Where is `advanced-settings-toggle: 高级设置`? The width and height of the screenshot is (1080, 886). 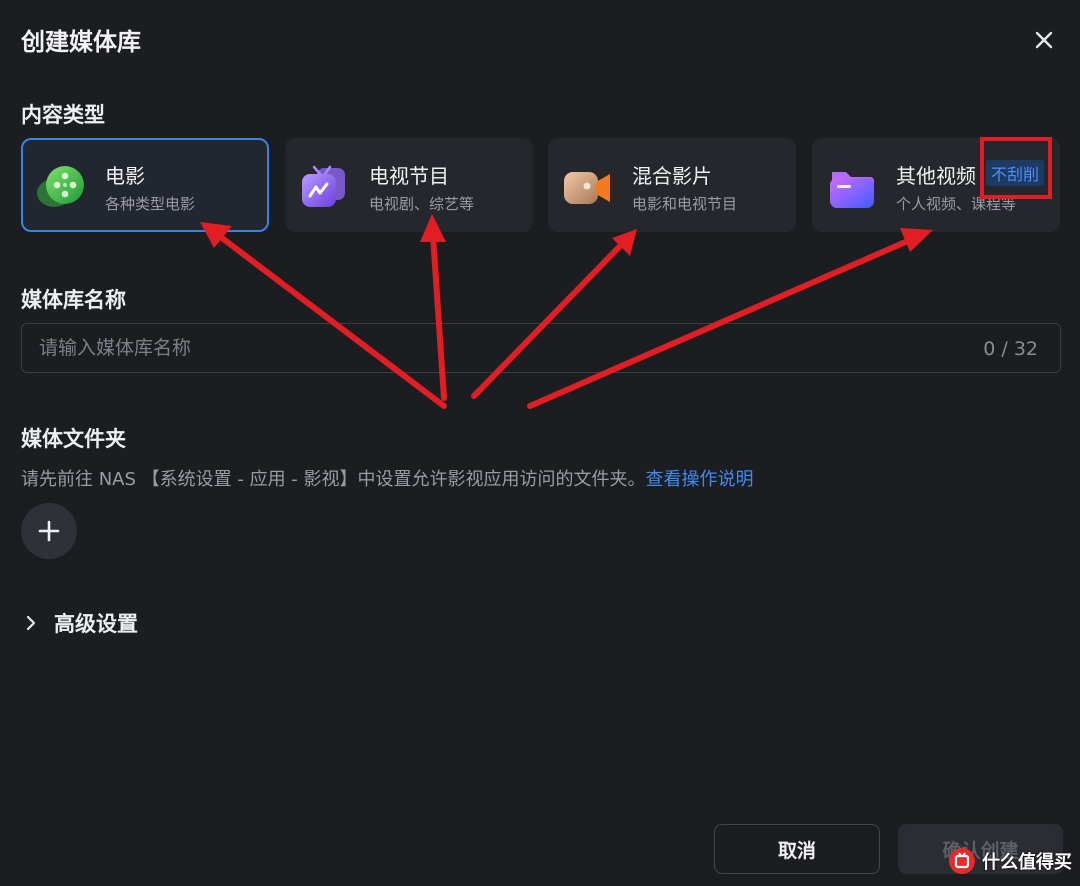 advanced-settings-toggle: 高级设置 is located at coordinates (80, 623).